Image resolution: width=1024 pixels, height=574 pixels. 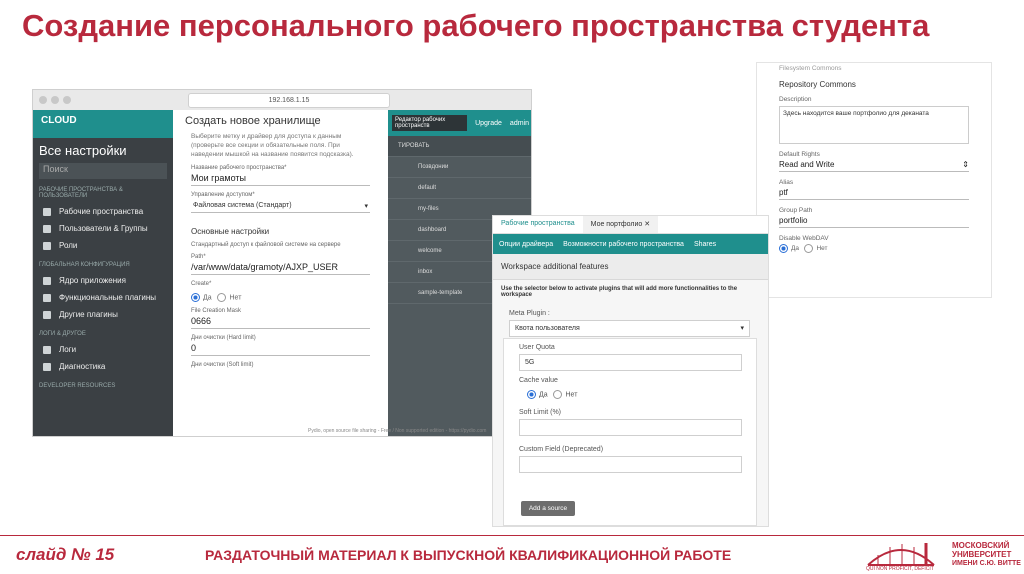 I want to click on form-title: Создать новое хранилище, so click(x=253, y=121).